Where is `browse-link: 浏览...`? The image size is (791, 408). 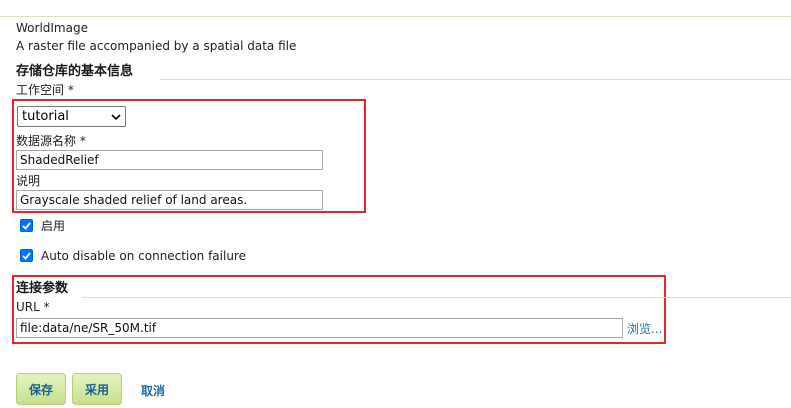 browse-link: 浏览... is located at coordinates (644, 328).